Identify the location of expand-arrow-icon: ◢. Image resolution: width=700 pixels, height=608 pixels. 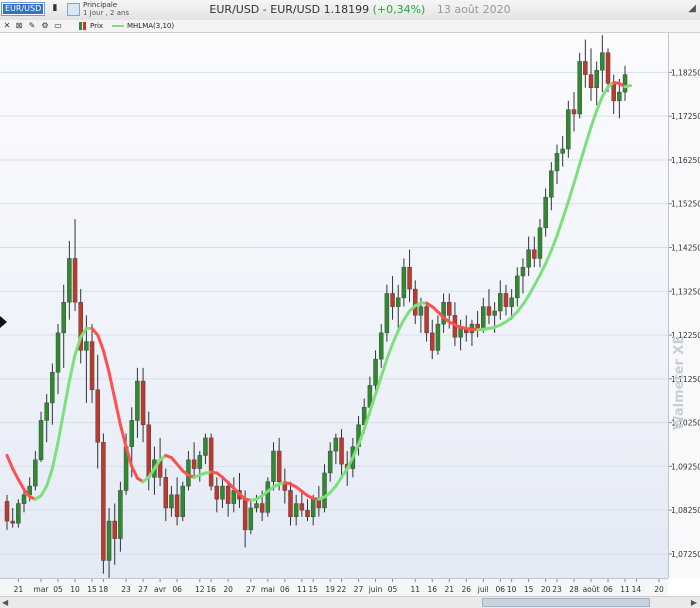
(692, 8).